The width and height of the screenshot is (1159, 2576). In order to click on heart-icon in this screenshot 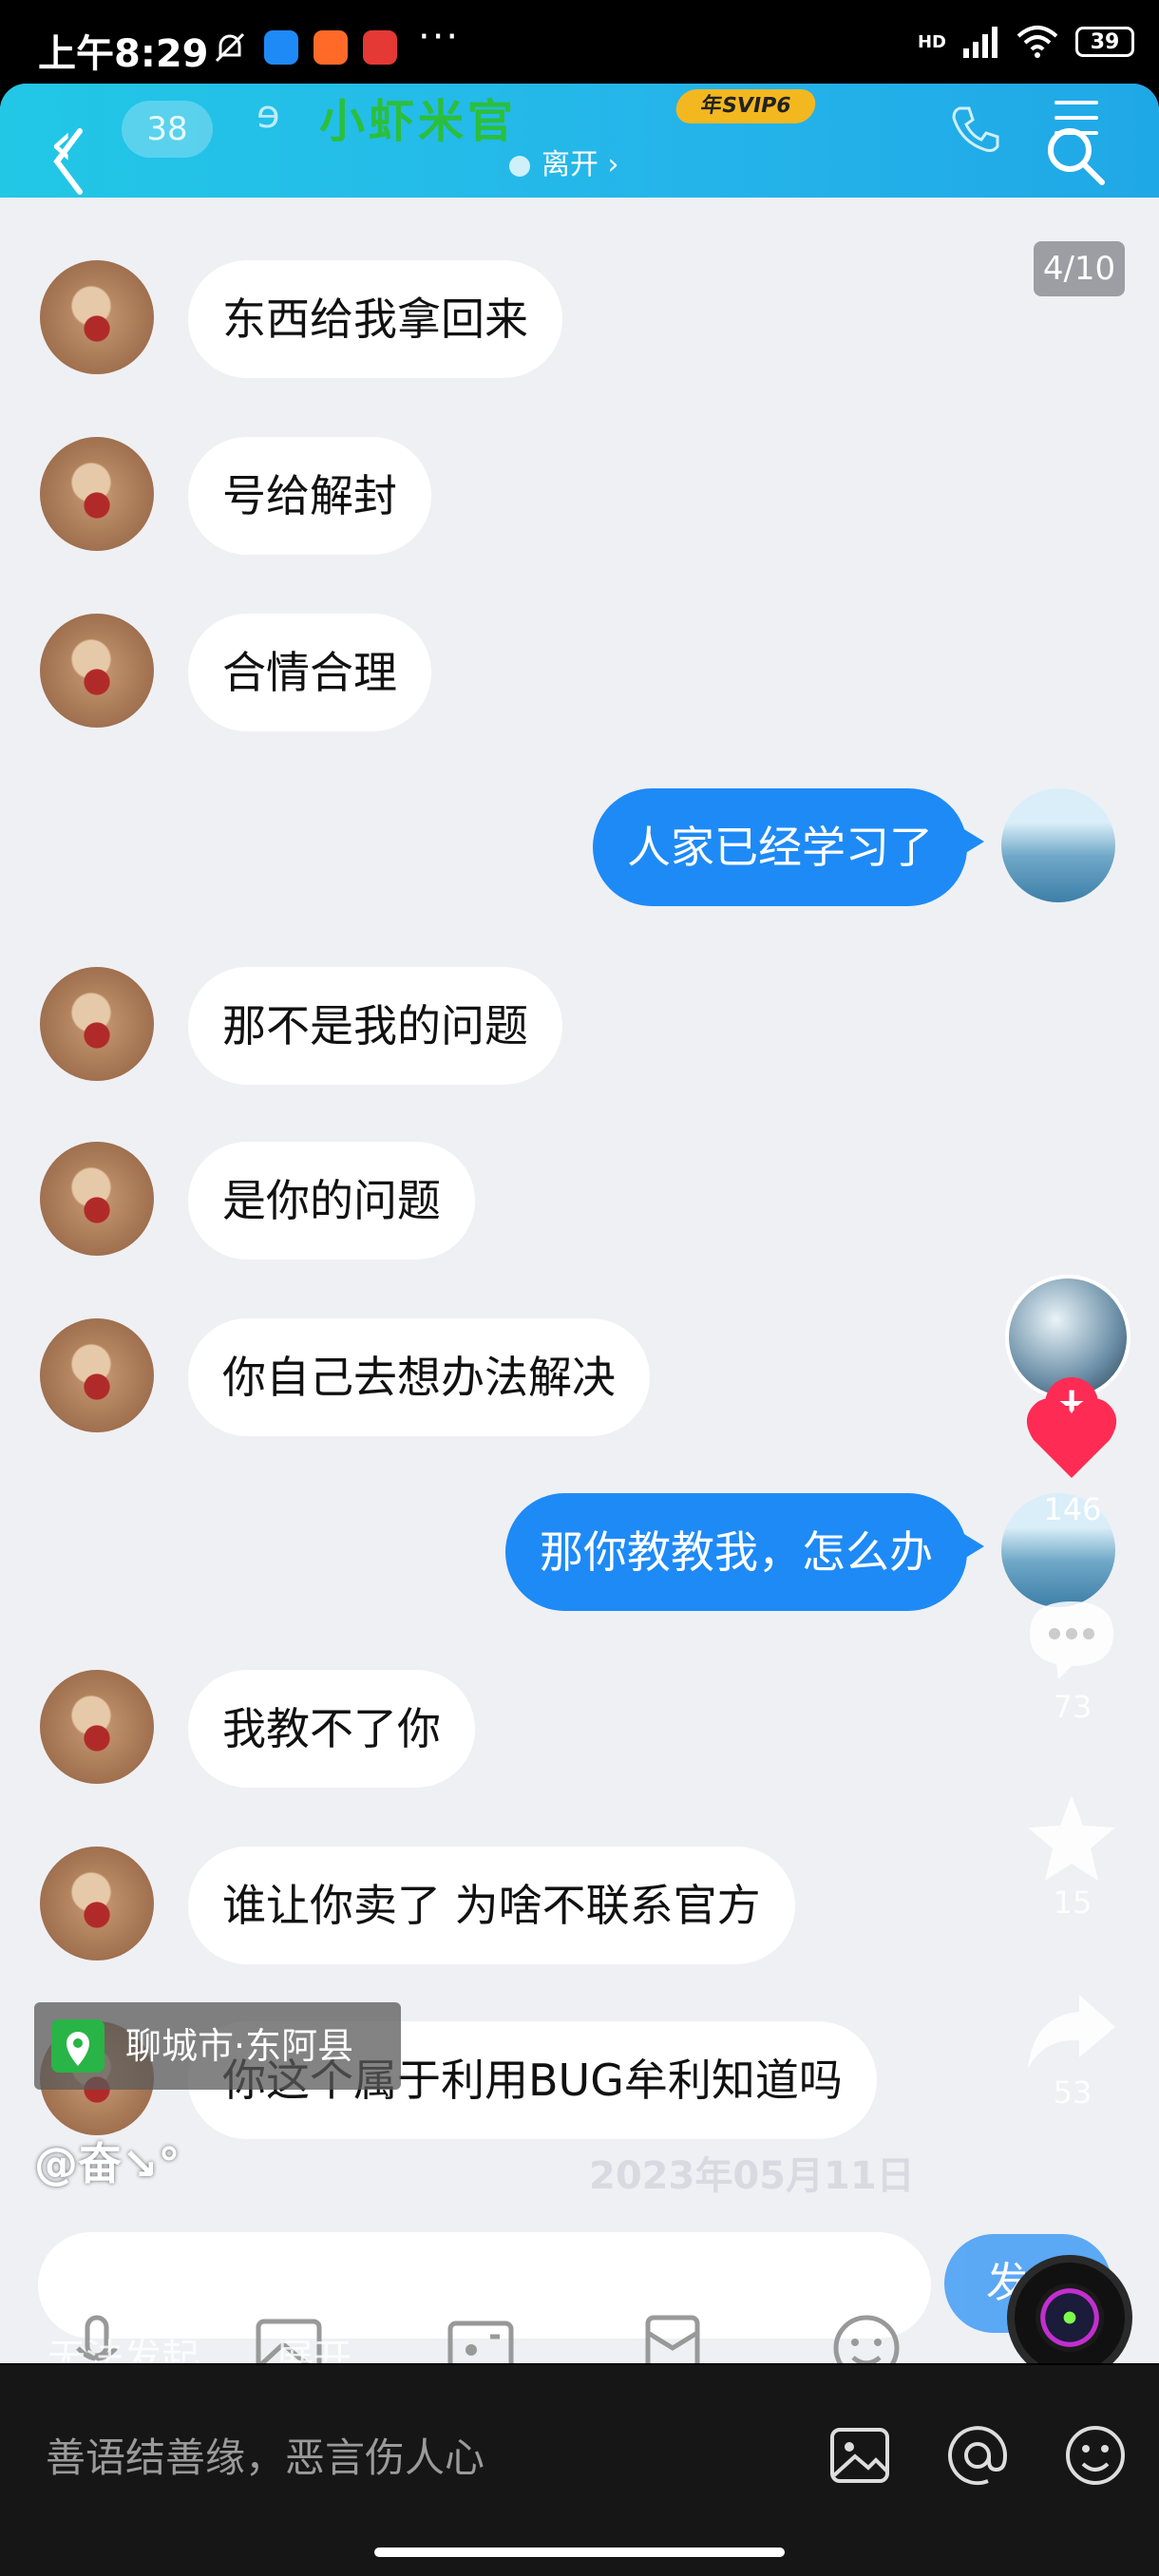, I will do `click(1071, 1438)`.